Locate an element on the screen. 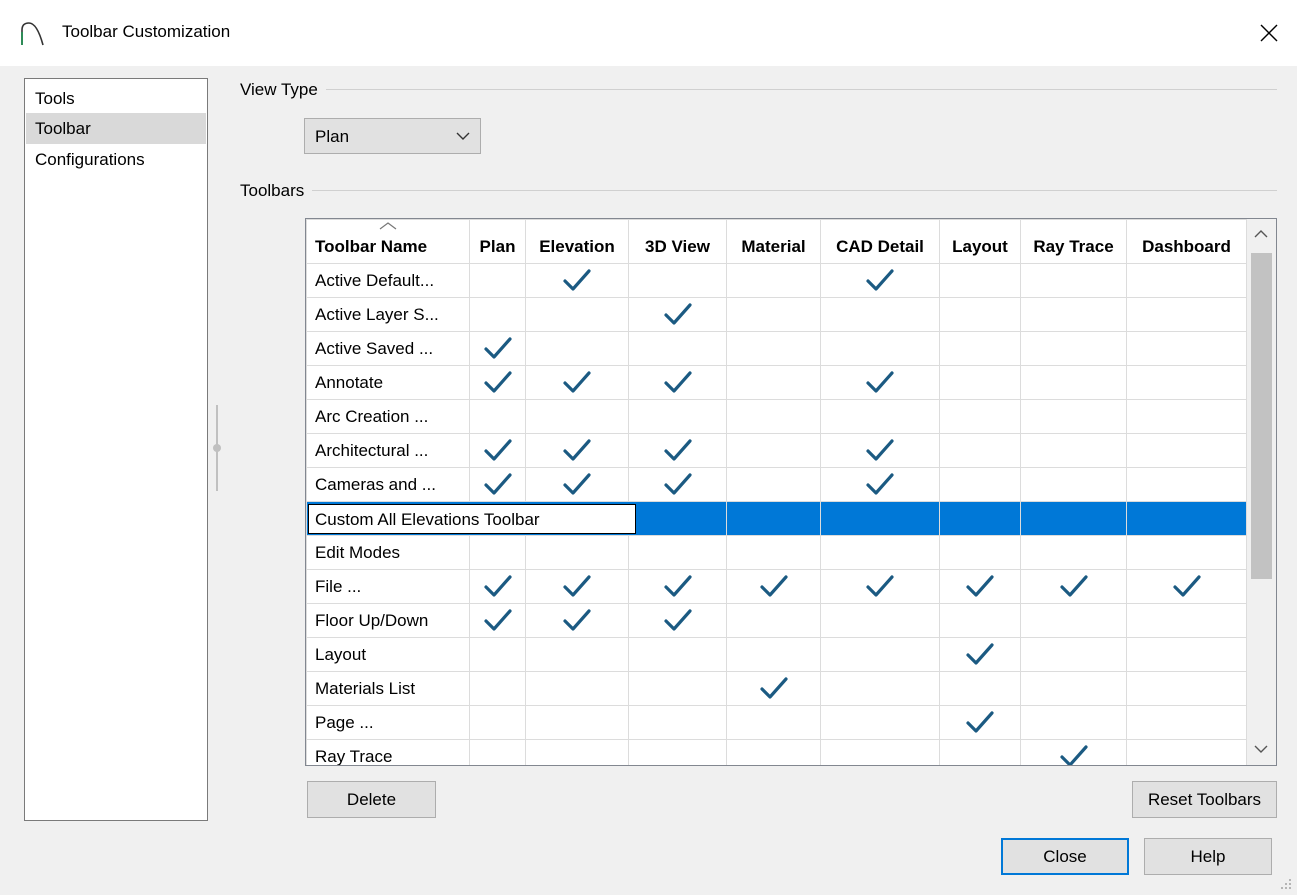  toolbar-name-cell: Edit Modes is located at coordinates (388, 552).